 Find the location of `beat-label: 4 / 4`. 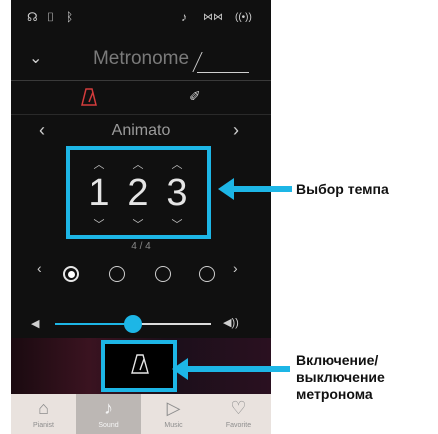

beat-label: 4 / 4 is located at coordinates (141, 246).